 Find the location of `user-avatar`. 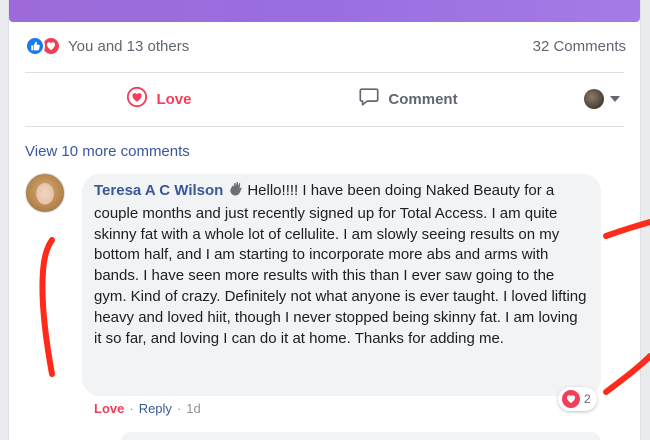

user-avatar is located at coordinates (594, 99).